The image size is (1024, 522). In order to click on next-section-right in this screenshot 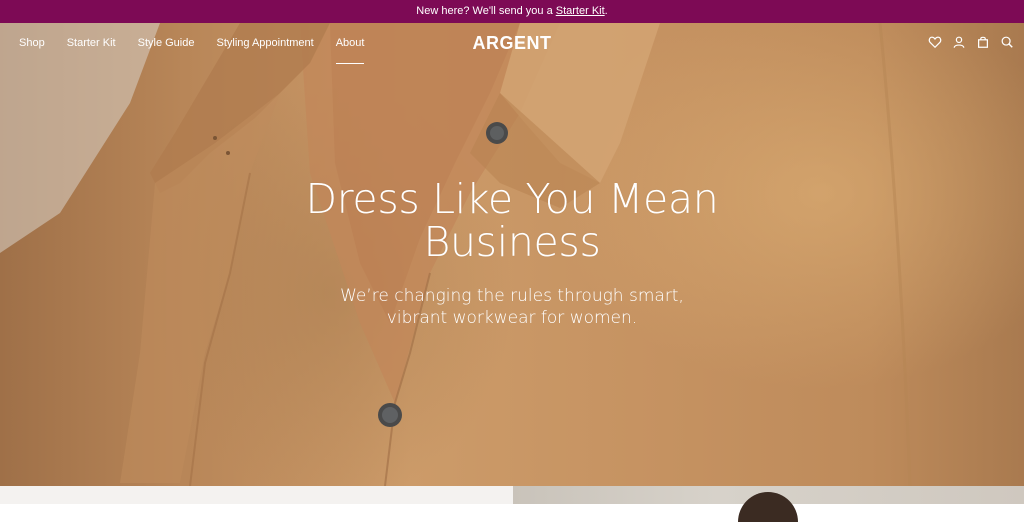, I will do `click(768, 504)`.